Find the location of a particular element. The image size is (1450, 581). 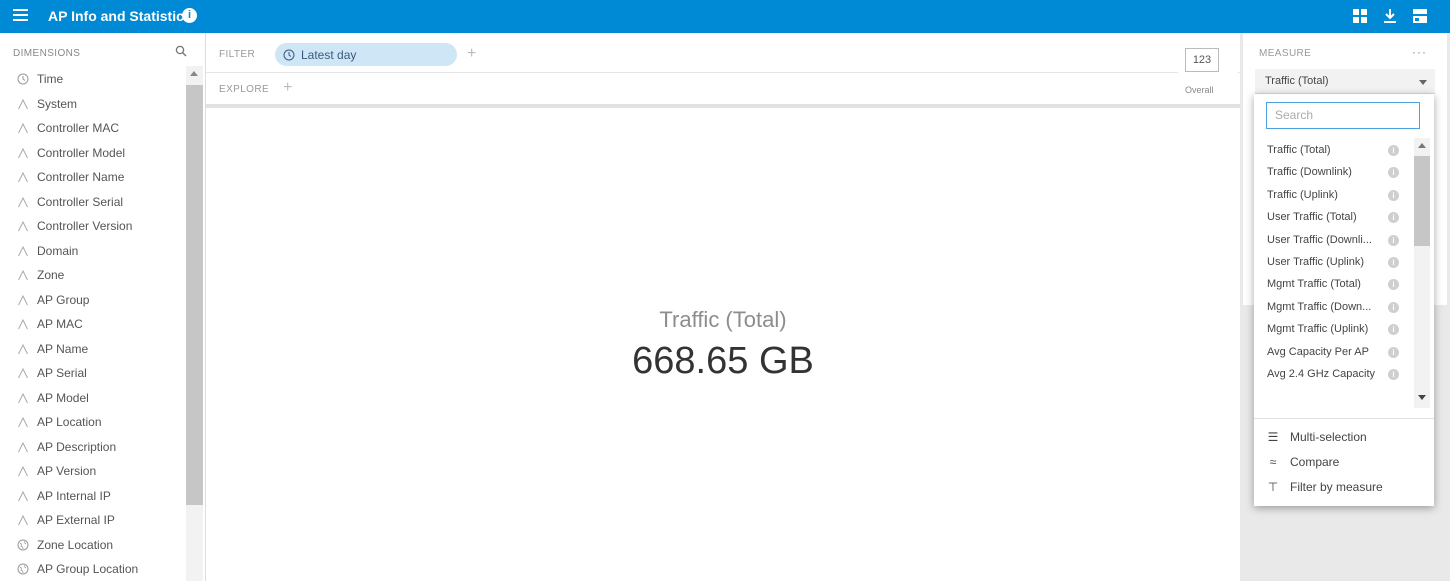

dimension-item: Controller Serial is located at coordinates (93, 202).